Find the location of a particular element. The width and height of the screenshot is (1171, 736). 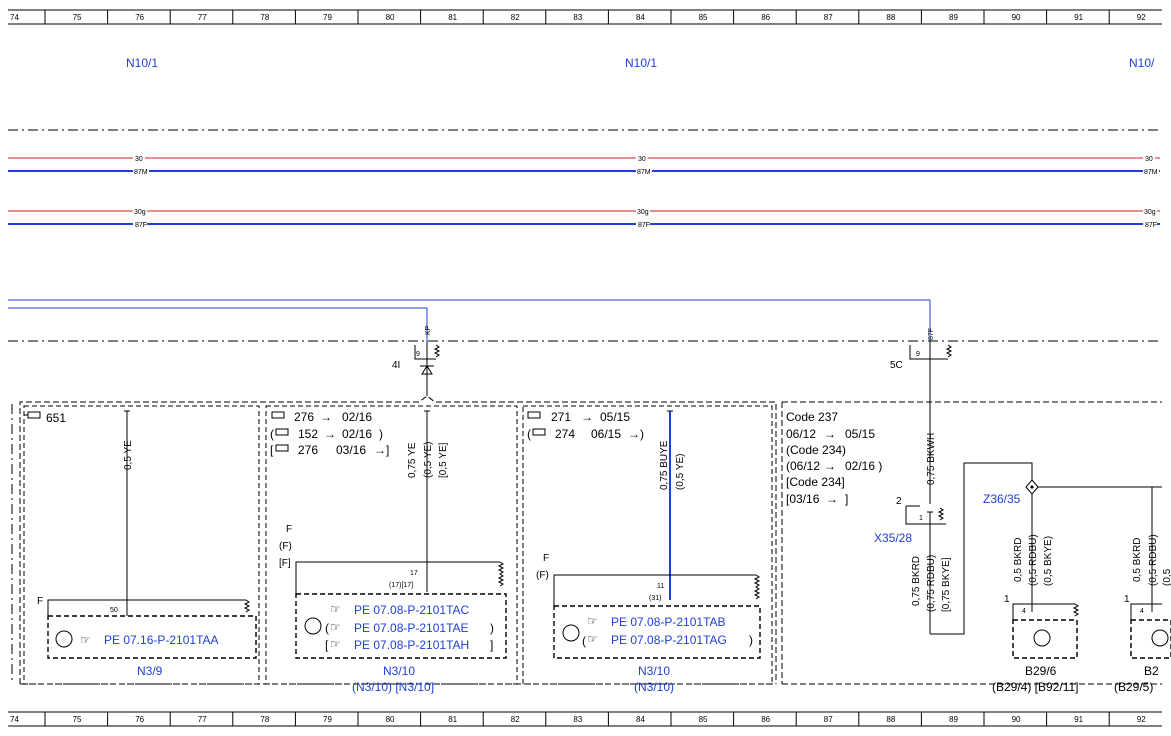

code-line2b: 05/15 is located at coordinates (860, 434).